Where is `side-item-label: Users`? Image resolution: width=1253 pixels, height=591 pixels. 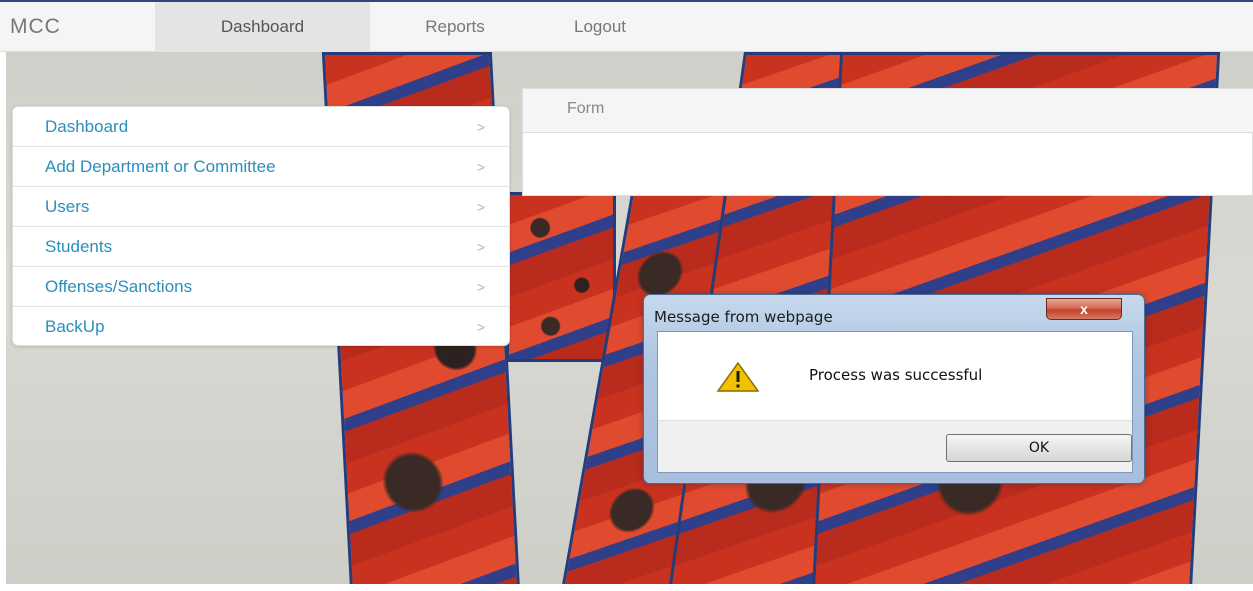 side-item-label: Users is located at coordinates (67, 206).